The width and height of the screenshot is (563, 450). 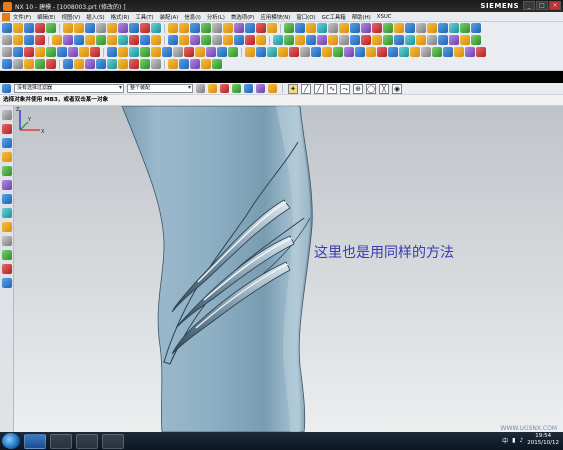 I want to click on manufacturing-wizards-icon, so click(x=7, y=255).